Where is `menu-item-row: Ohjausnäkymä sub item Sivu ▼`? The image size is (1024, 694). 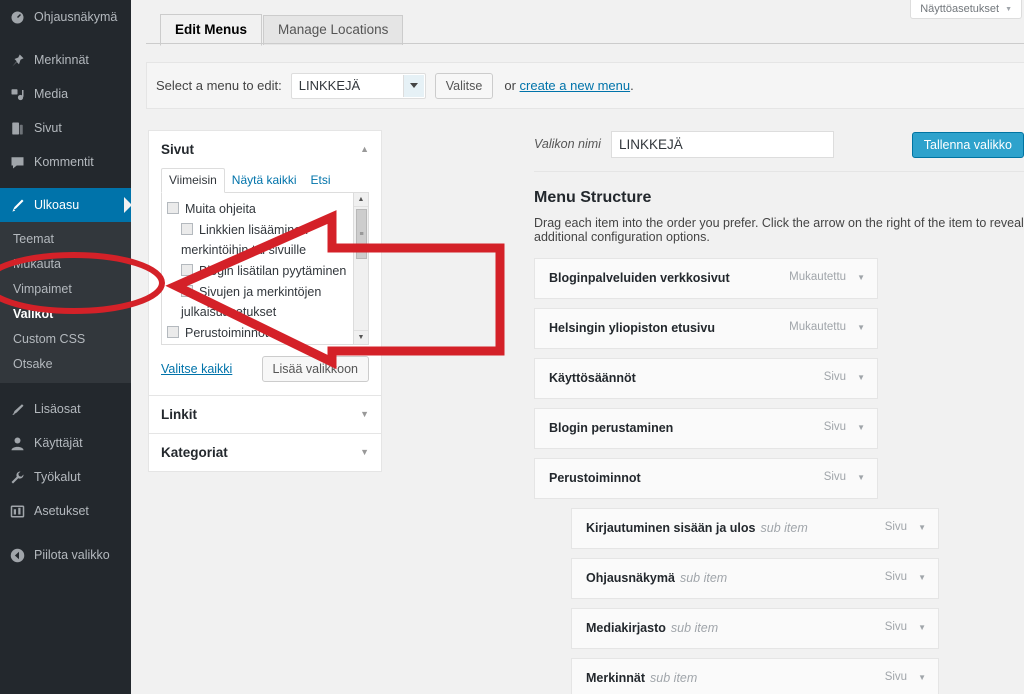 menu-item-row: Ohjausnäkymä sub item Sivu ▼ is located at coordinates (755, 578).